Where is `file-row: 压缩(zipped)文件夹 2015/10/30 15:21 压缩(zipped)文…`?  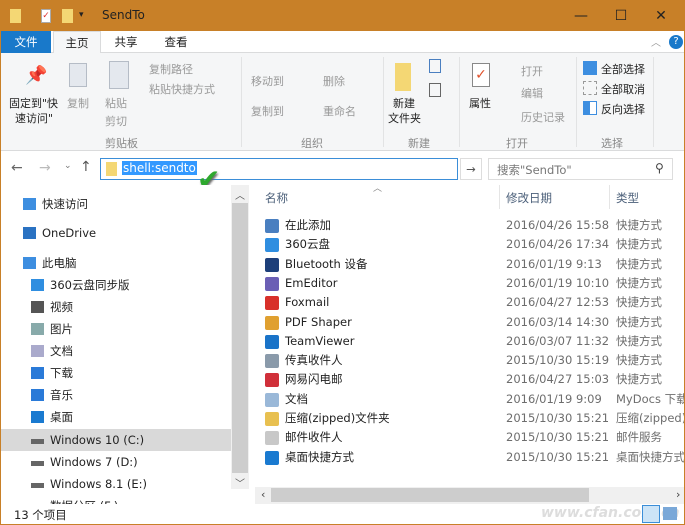
file-row: 压缩(zipped)文件夹 2015/10/30 15:21 压缩(zipped)文… is located at coordinates (466, 418).